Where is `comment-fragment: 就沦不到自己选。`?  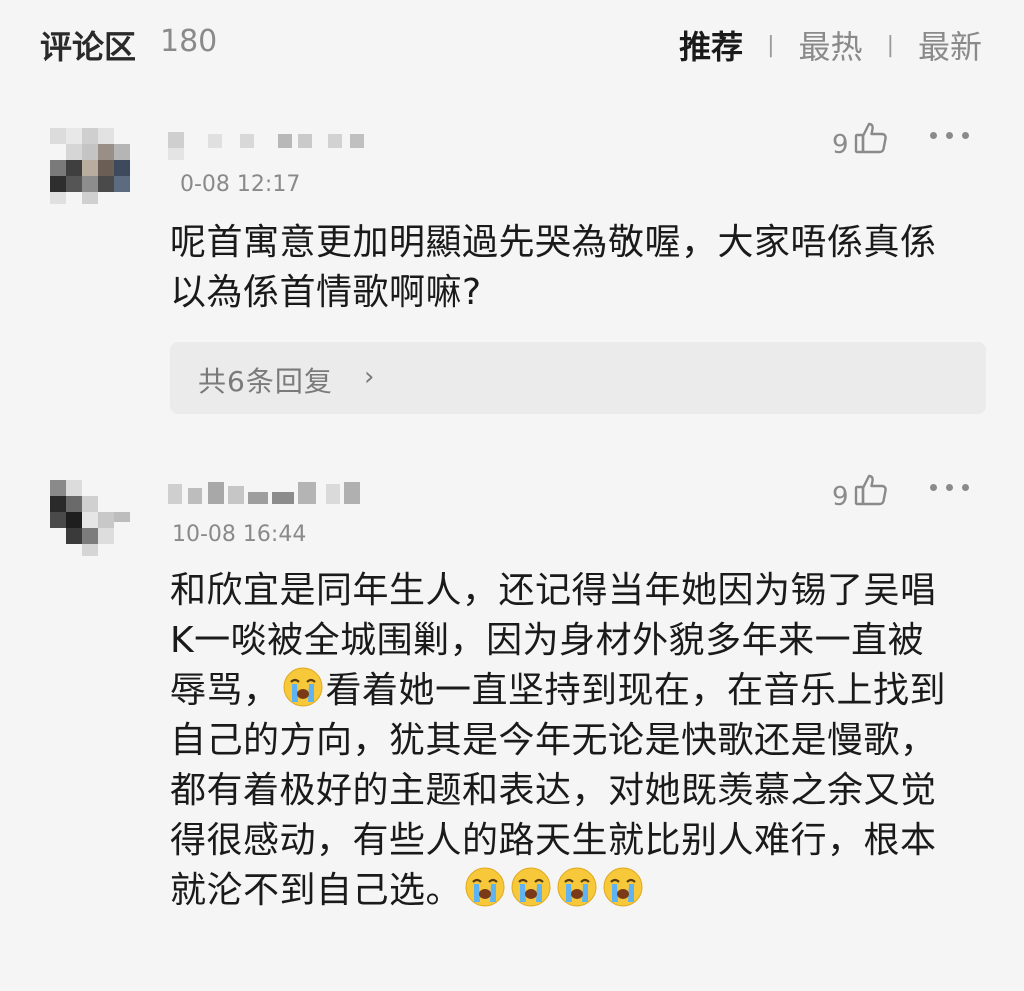 comment-fragment: 就沦不到自己选。 is located at coordinates (316, 890).